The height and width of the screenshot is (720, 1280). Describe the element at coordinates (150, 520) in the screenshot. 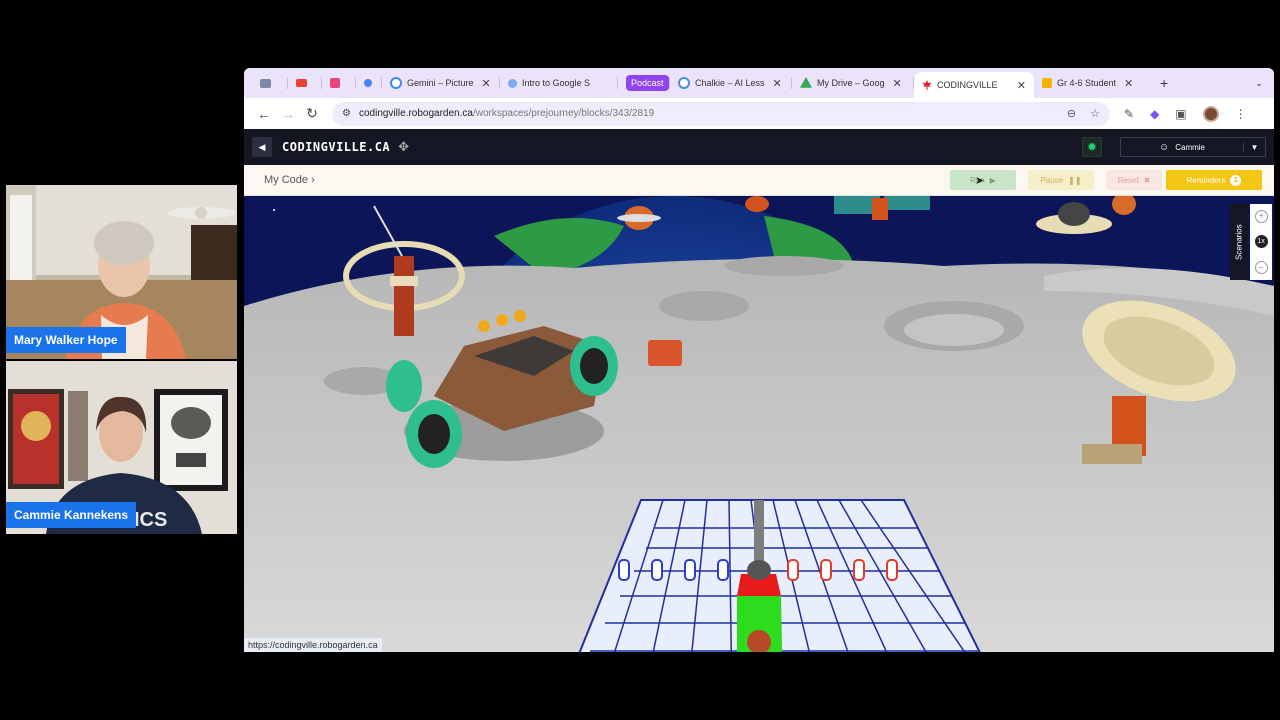

I see `shirt-lettering: ICS` at that location.